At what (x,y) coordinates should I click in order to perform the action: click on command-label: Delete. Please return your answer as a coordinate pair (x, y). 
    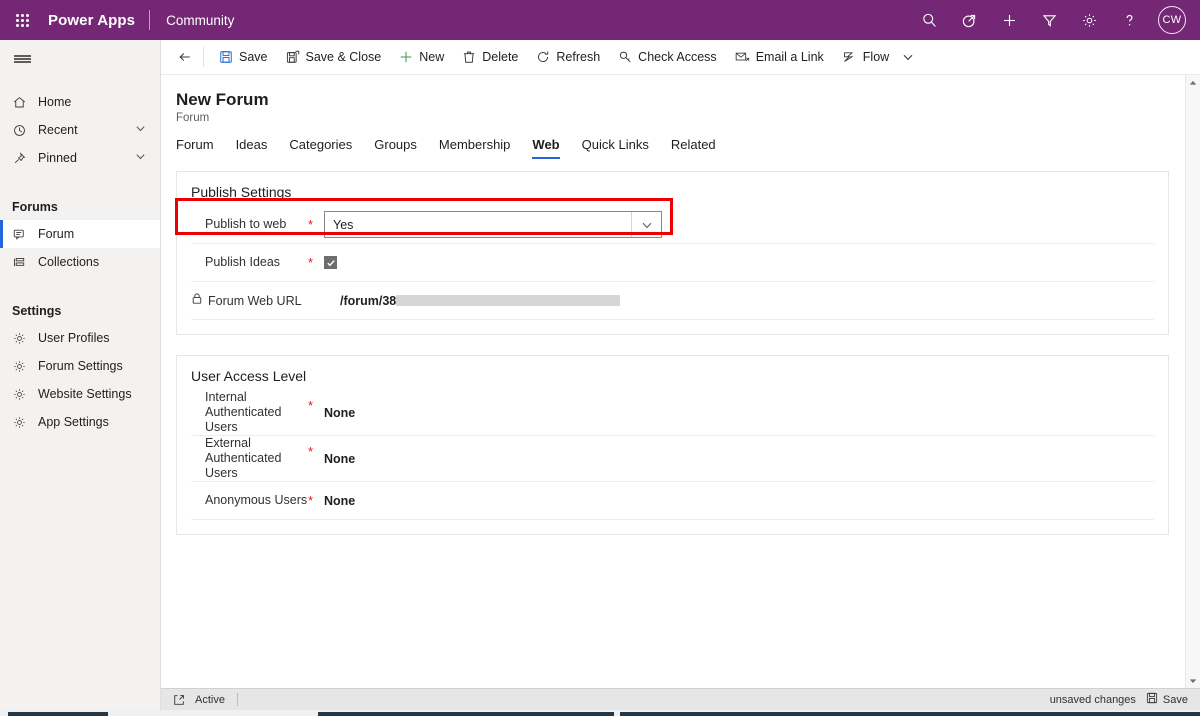
    Looking at the image, I should click on (500, 57).